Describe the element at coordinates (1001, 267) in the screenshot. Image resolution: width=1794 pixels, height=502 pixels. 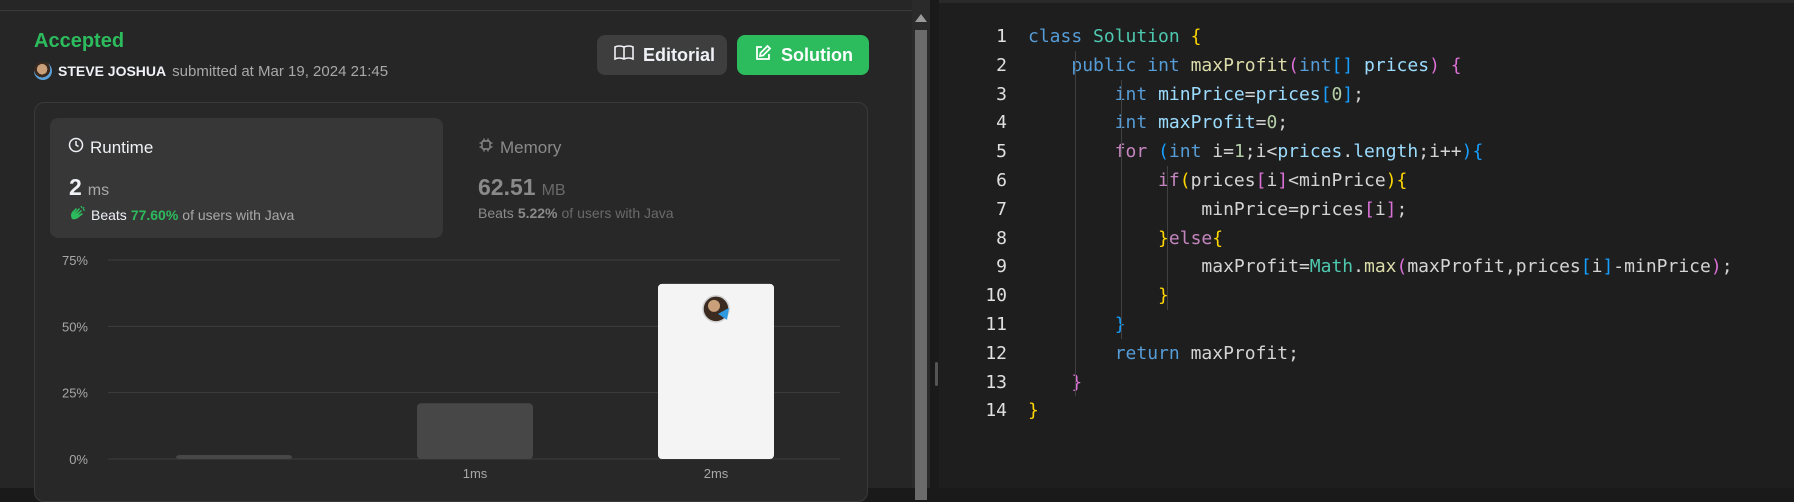
I see `line-number: 9` at that location.